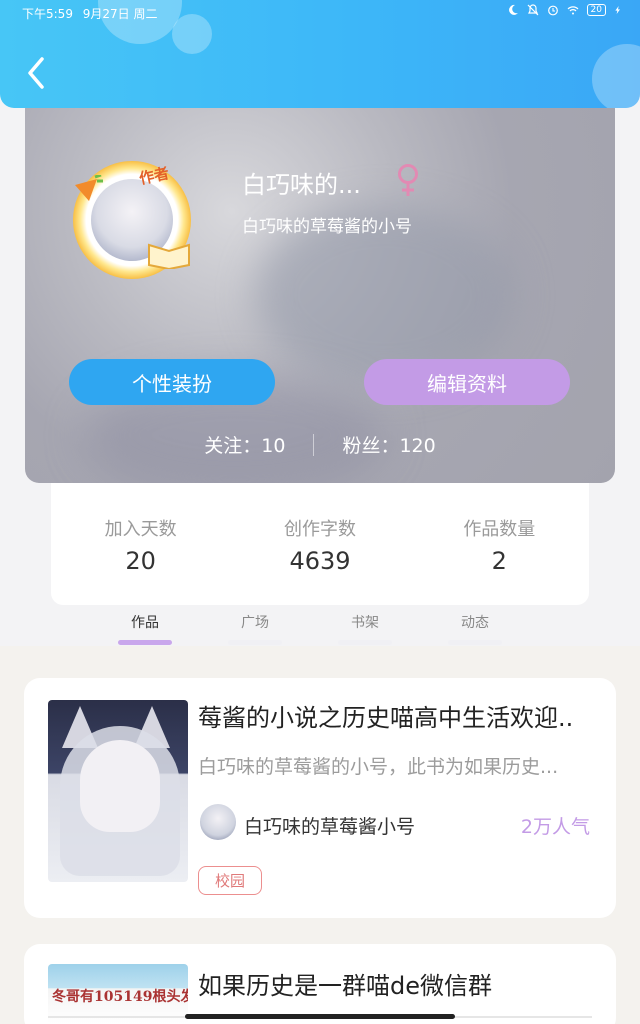  I want to click on wifi-icon, so click(572, 10).